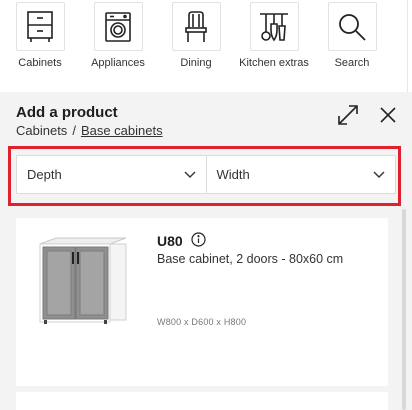 The width and height of the screenshot is (412, 410). Describe the element at coordinates (85, 282) in the screenshot. I see `grey-base-cabinet-image` at that location.